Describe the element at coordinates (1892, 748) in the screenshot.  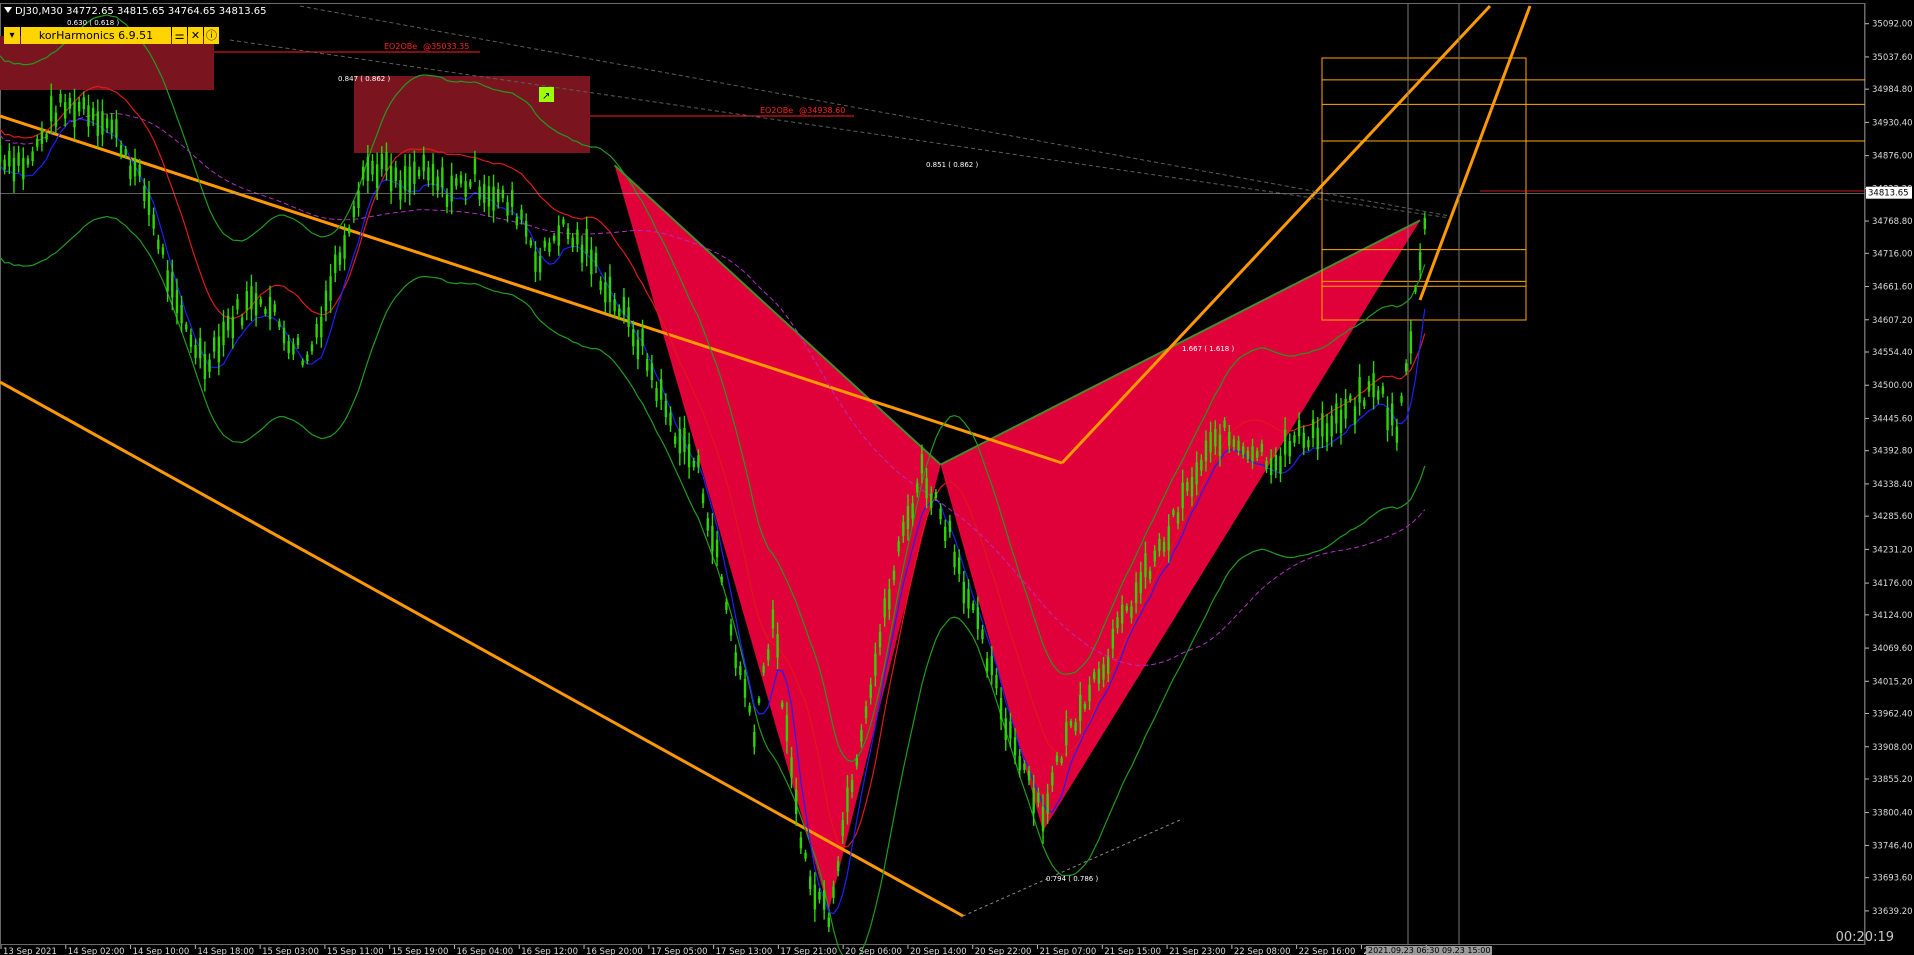
I see `price-tick-label: 33908.00` at that location.